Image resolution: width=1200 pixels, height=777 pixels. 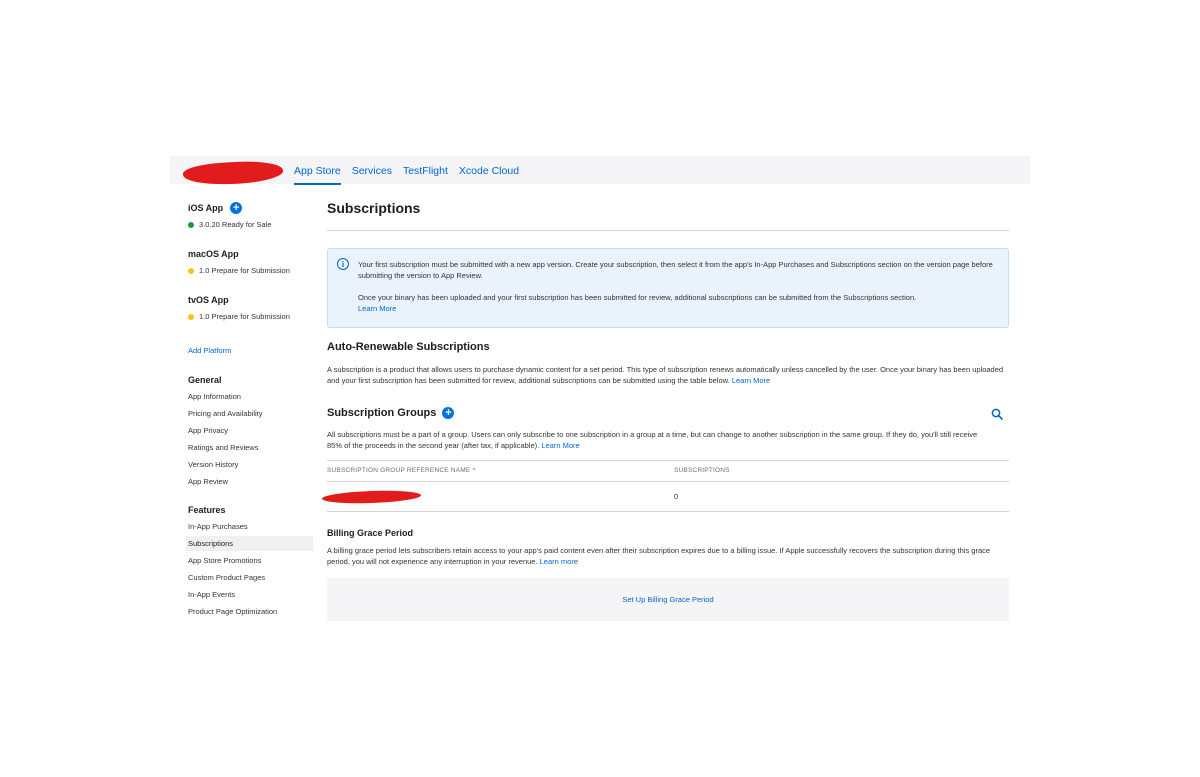 What do you see at coordinates (225, 413) in the screenshot?
I see `sidebar-item-pricing: Pricing and Availability` at bounding box center [225, 413].